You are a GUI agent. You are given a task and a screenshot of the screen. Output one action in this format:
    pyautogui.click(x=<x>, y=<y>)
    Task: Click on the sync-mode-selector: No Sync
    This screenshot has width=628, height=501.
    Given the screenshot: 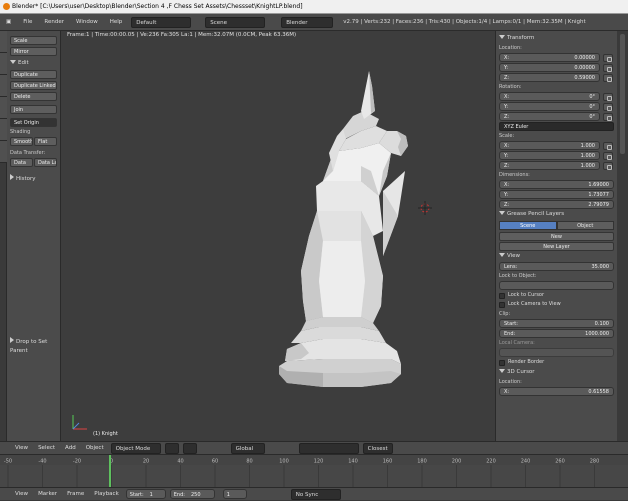 What is the action you would take?
    pyautogui.click(x=315, y=494)
    